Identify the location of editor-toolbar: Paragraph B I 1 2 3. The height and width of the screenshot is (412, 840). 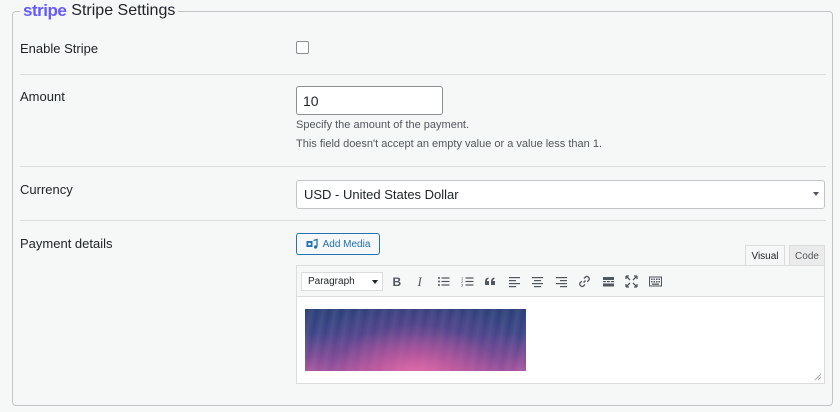
(560, 281).